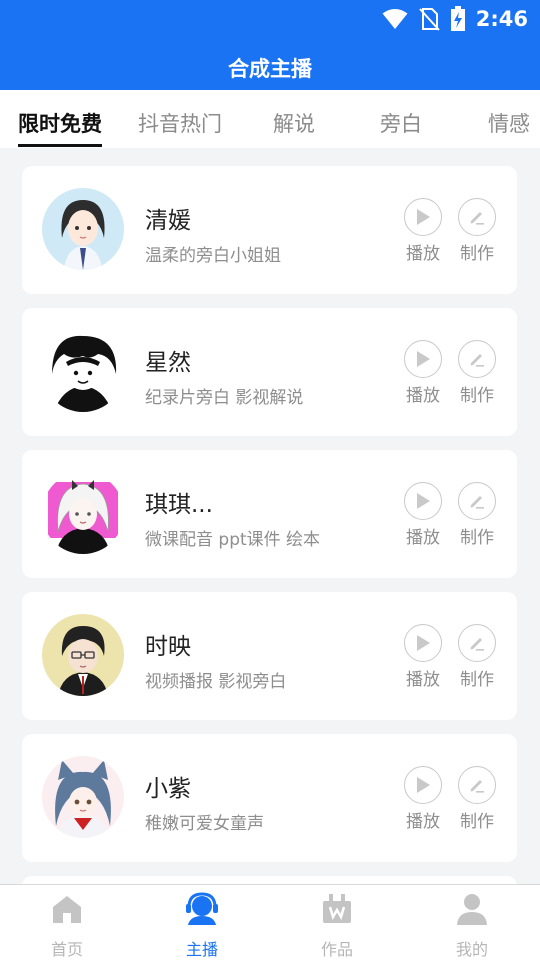 This screenshot has height=960, width=540. What do you see at coordinates (269, 230) in the screenshot?
I see `anchor-card: 清媛 温柔的旁白小姐姐 播放 制作` at bounding box center [269, 230].